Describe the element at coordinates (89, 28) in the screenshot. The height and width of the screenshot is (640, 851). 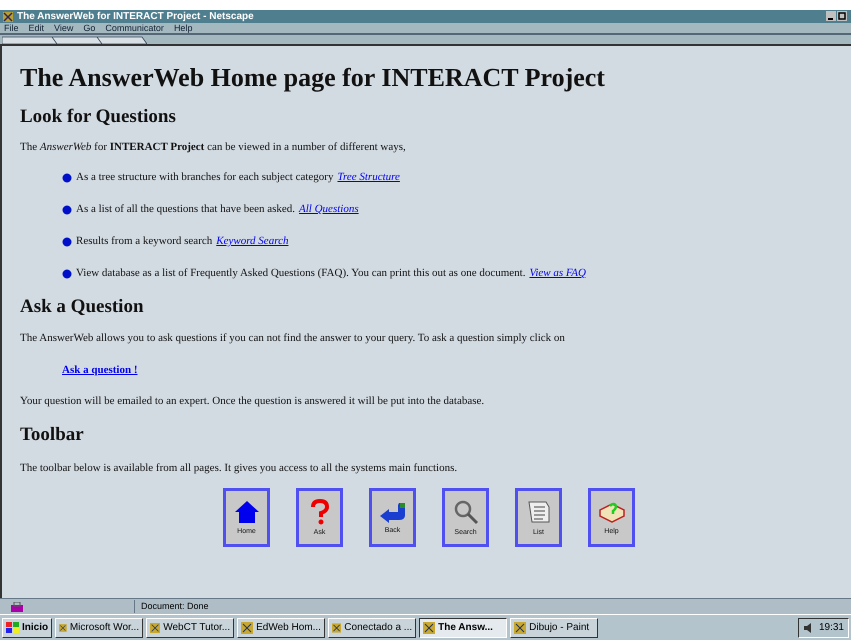
I see `menu-item: Go` at that location.